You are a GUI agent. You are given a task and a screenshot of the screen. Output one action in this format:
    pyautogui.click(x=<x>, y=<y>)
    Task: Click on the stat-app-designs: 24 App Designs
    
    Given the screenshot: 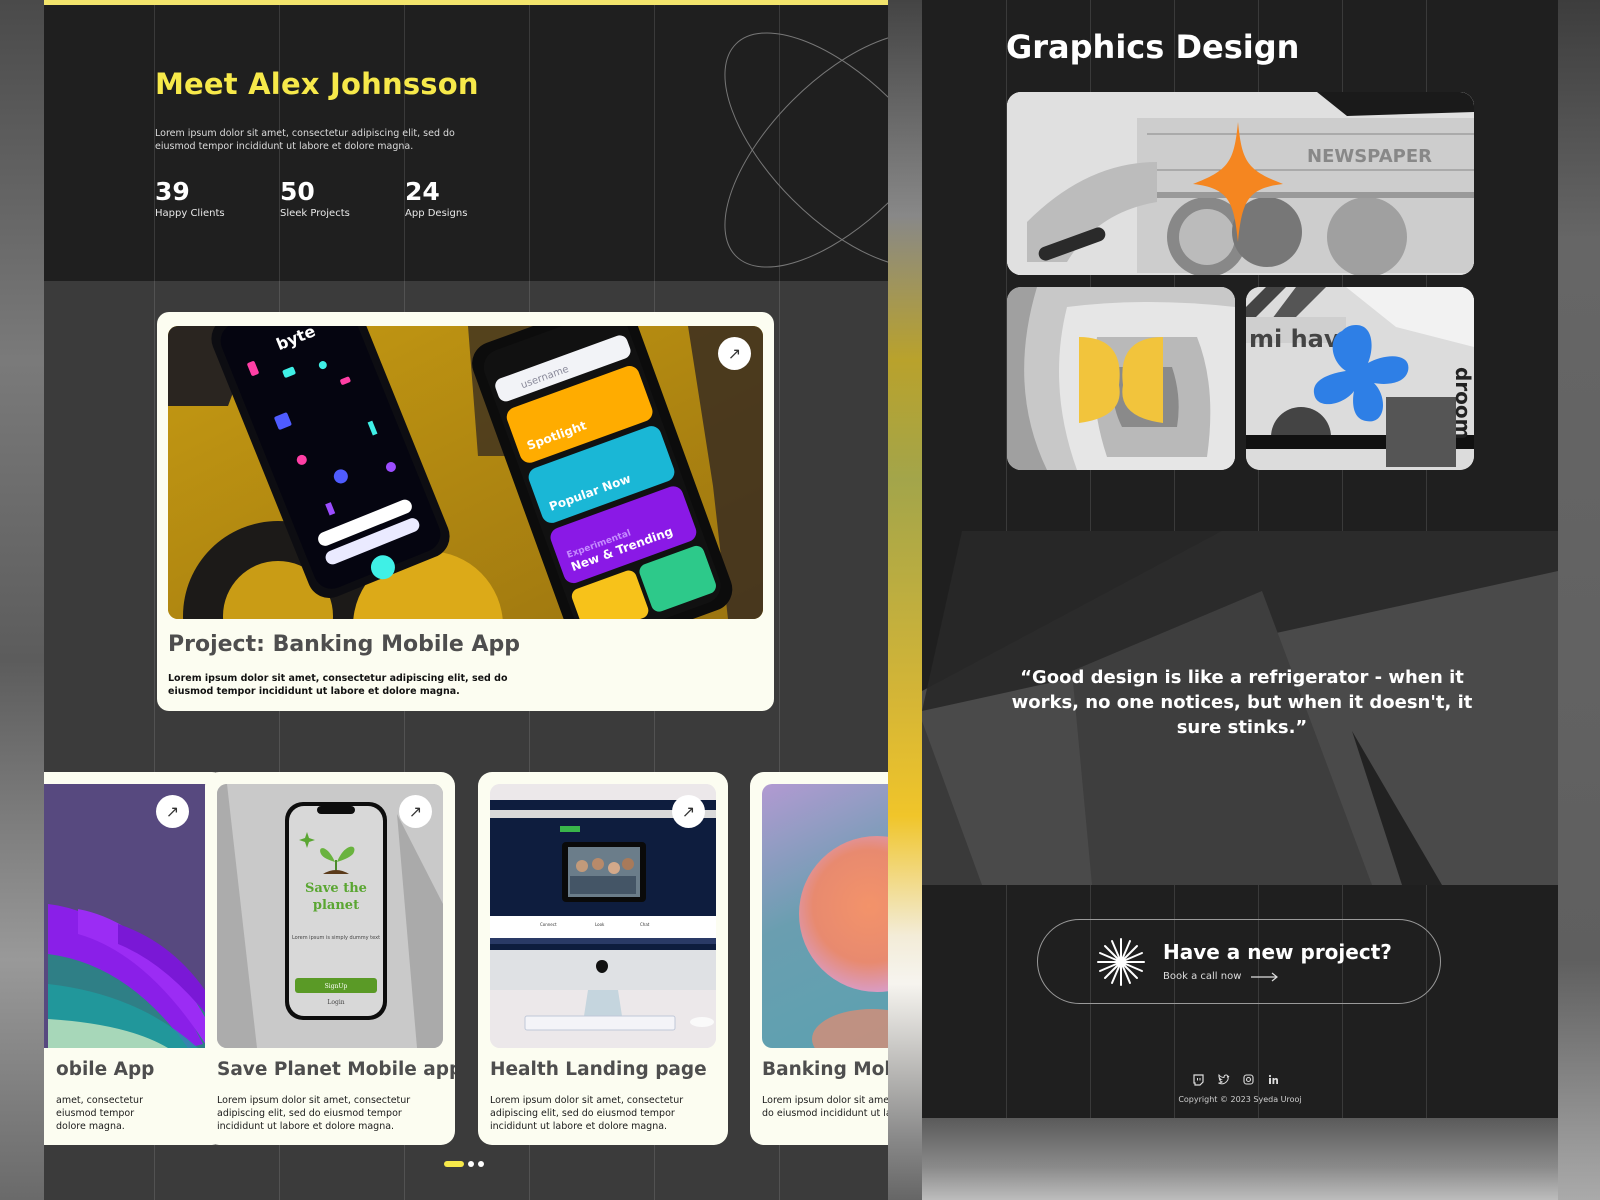 What is the action you would take?
    pyautogui.click(x=436, y=198)
    